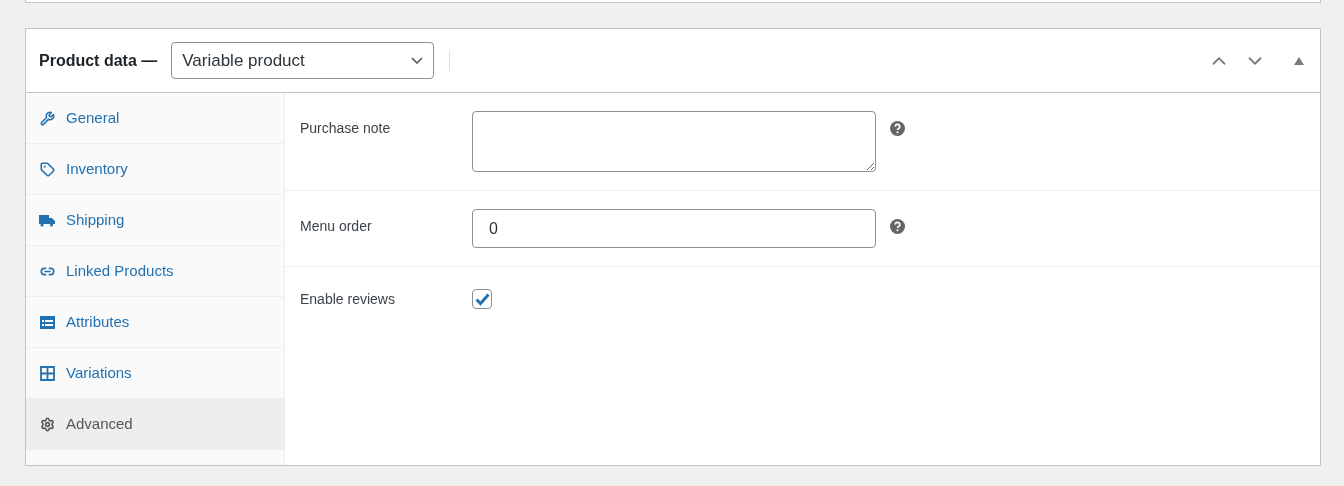 This screenshot has height=486, width=1344. What do you see at coordinates (155, 424) in the screenshot?
I see `sidebar-tab: Advanced` at bounding box center [155, 424].